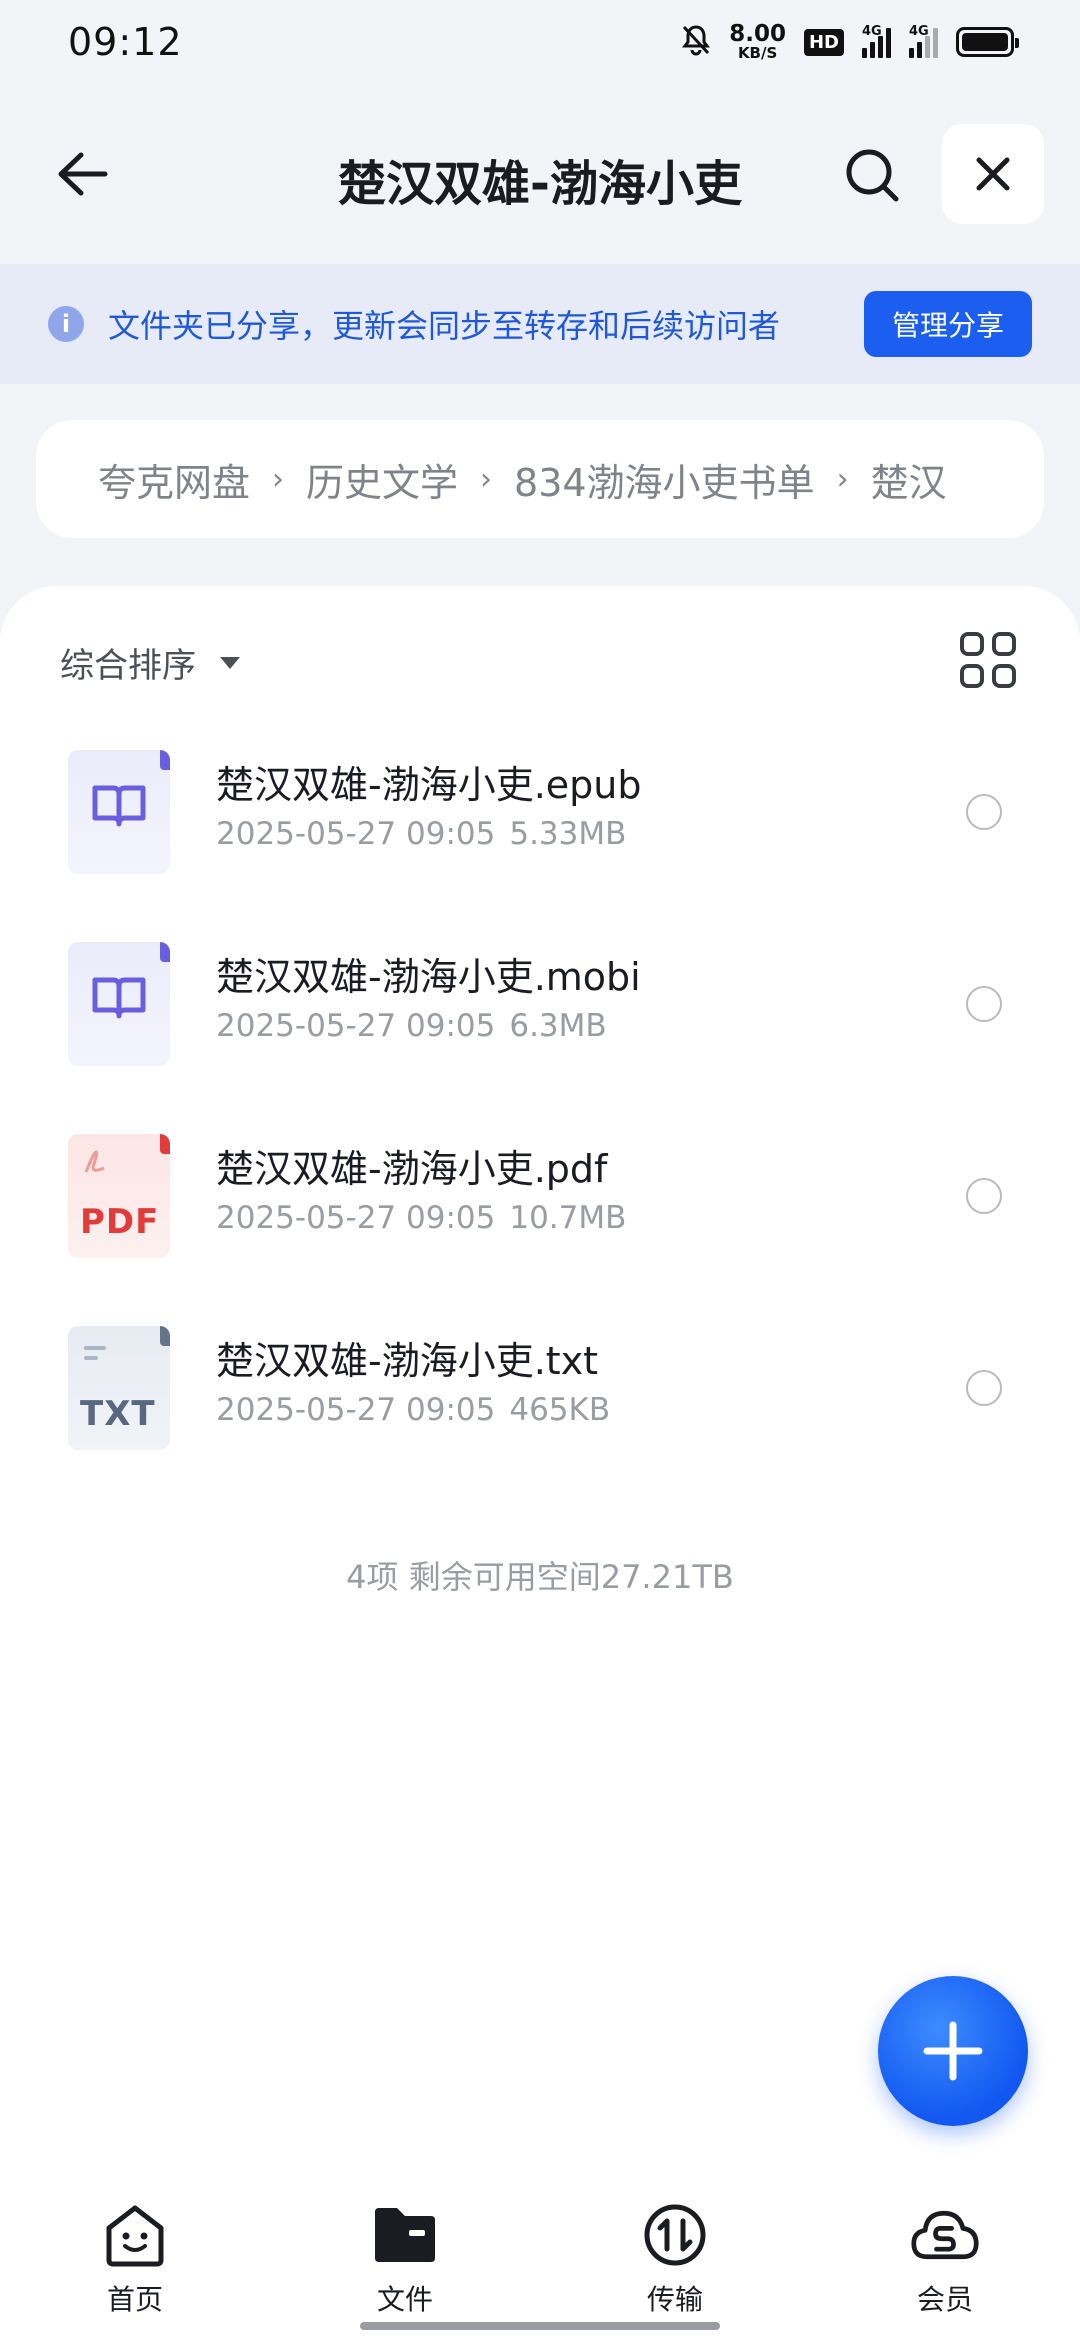 This screenshot has width=1080, height=2340. Describe the element at coordinates (1014, 479) in the screenshot. I see `breadcrumb-fade` at that location.